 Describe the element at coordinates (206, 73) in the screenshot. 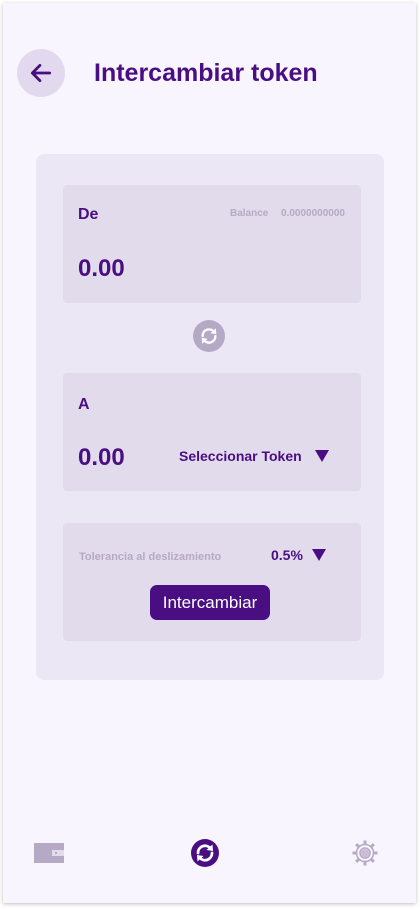

I see `page-title: Intercambiar token` at that location.